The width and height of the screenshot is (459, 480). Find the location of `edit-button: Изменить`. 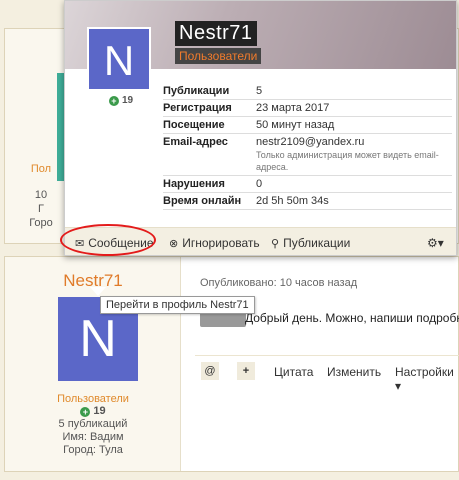

edit-button: Изменить is located at coordinates (354, 372).